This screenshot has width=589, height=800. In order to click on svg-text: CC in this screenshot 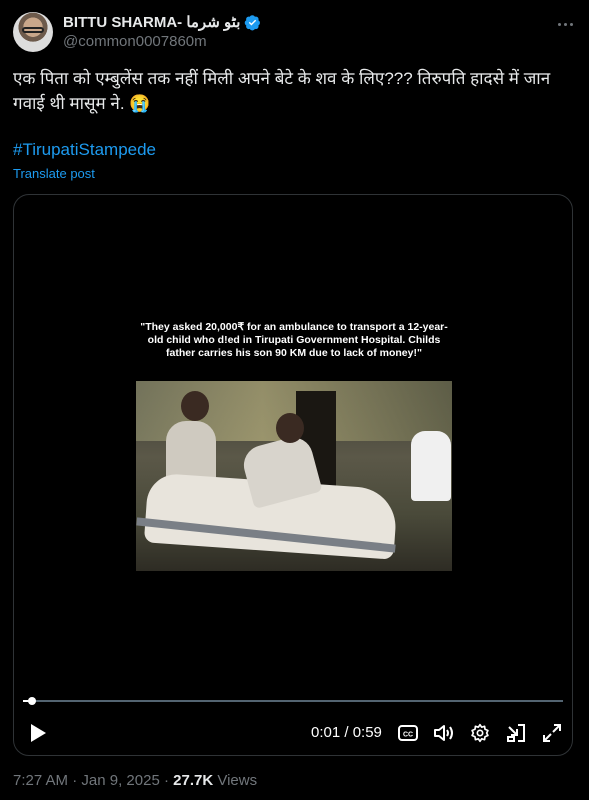, I will do `click(408, 735)`.